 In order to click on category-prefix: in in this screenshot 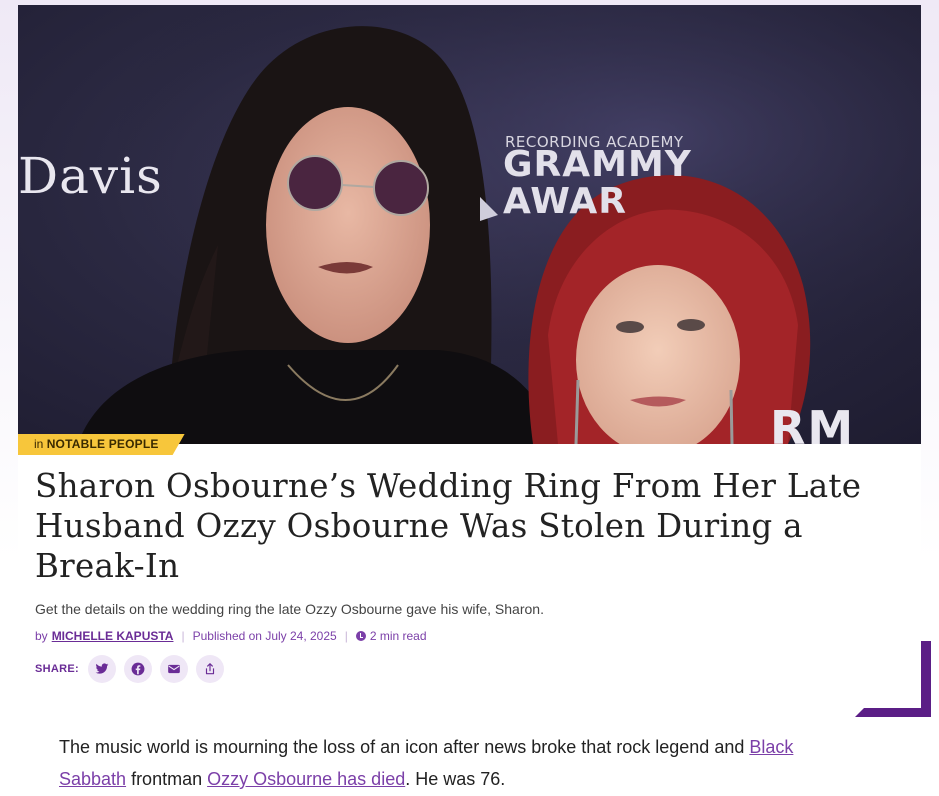, I will do `click(39, 444)`.